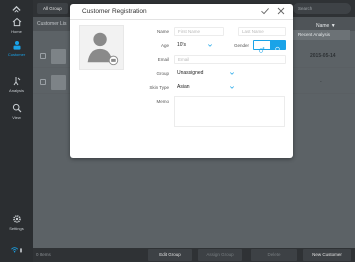 The width and height of the screenshot is (355, 262). I want to click on skin-type-value: Asian, so click(183, 87).